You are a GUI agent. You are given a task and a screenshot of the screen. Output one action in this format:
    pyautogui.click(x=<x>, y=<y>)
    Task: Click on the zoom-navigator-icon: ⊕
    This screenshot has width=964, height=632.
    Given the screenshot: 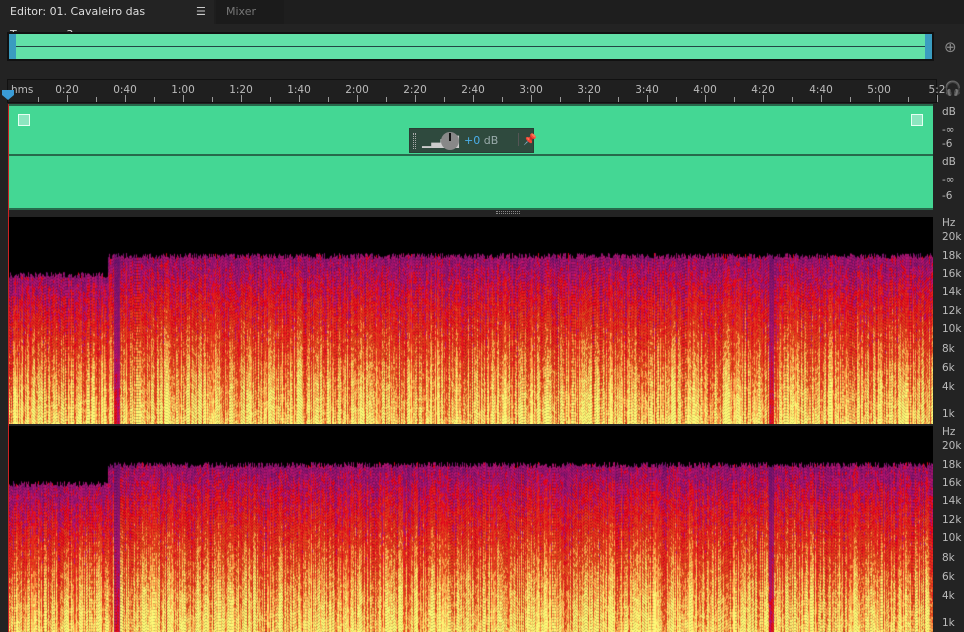 What is the action you would take?
    pyautogui.click(x=950, y=47)
    